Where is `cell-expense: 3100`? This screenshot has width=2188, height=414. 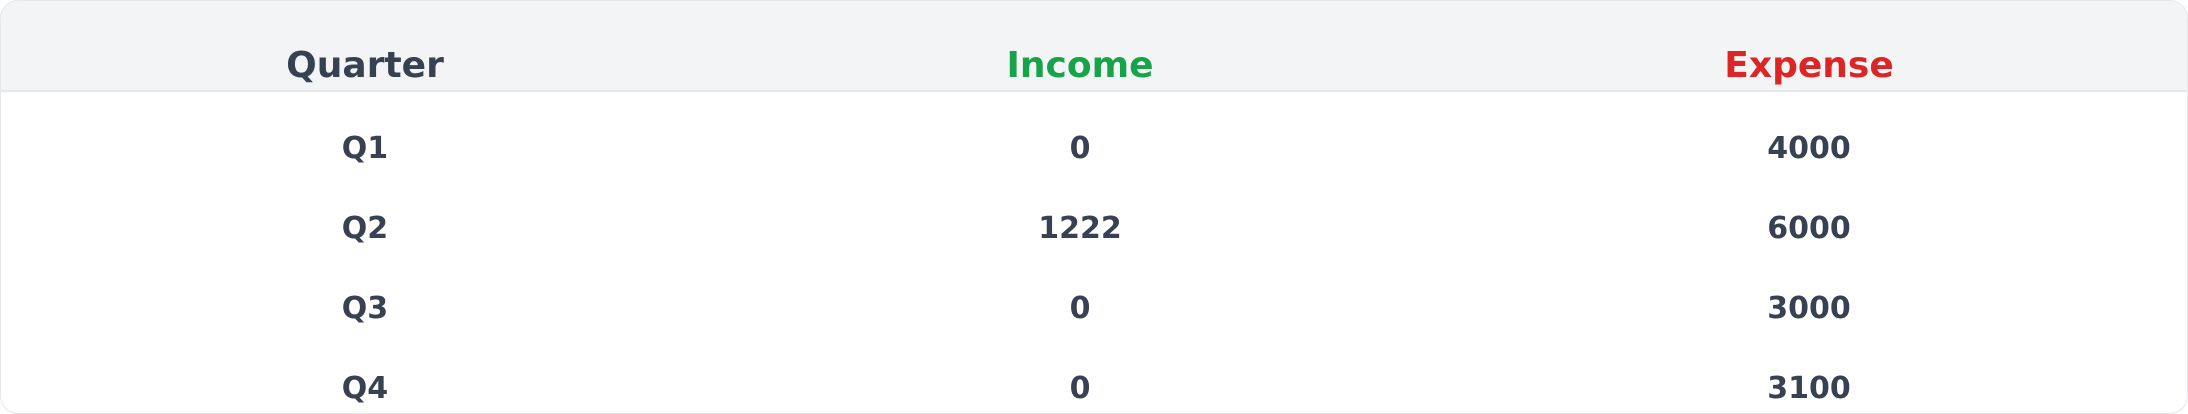 cell-expense: 3100 is located at coordinates (1809, 388).